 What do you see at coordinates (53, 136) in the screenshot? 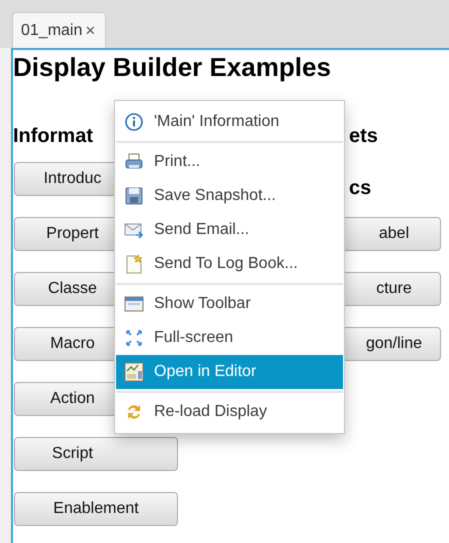
I see `section-heading: Informat` at bounding box center [53, 136].